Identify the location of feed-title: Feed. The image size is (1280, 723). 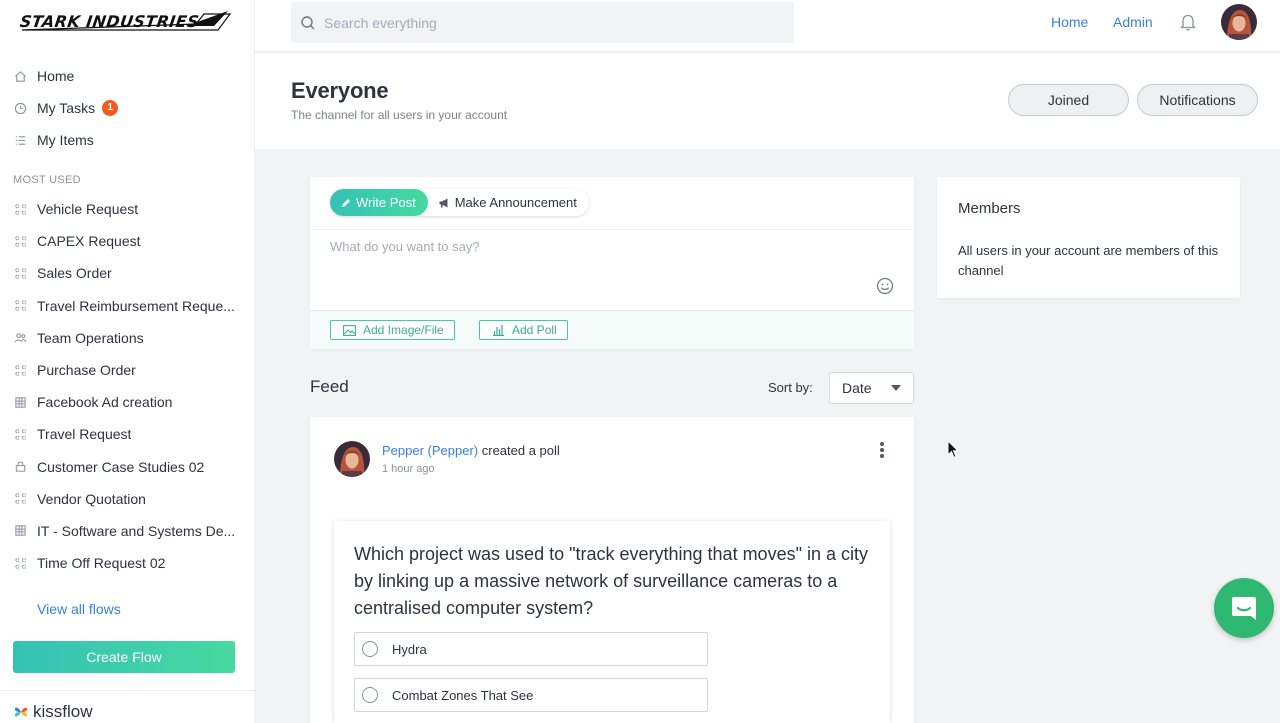
(329, 386).